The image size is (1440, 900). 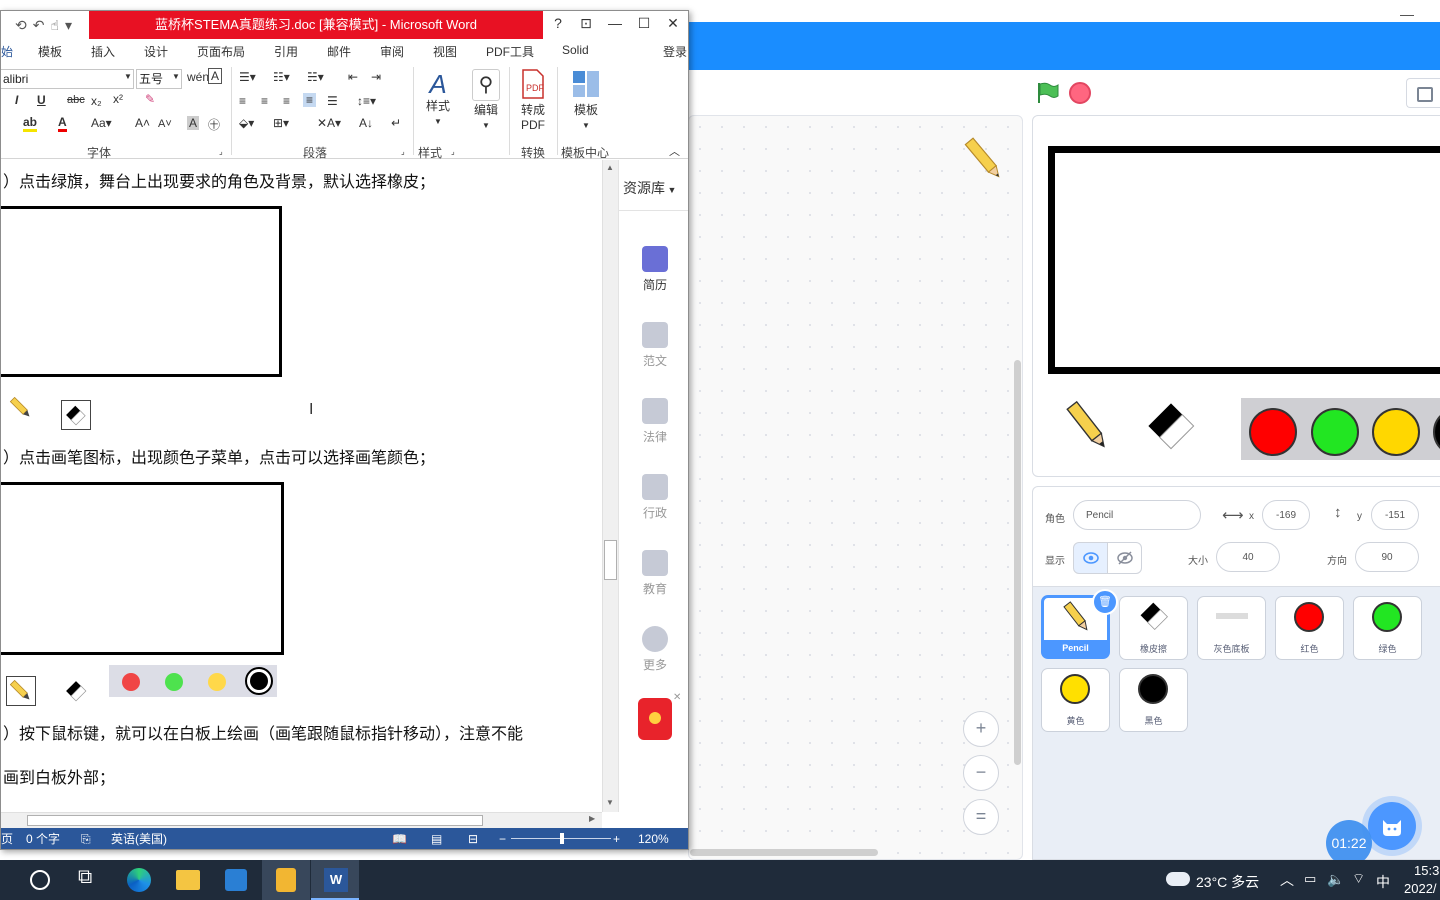 I want to click on edge-icon, so click(x=139, y=880).